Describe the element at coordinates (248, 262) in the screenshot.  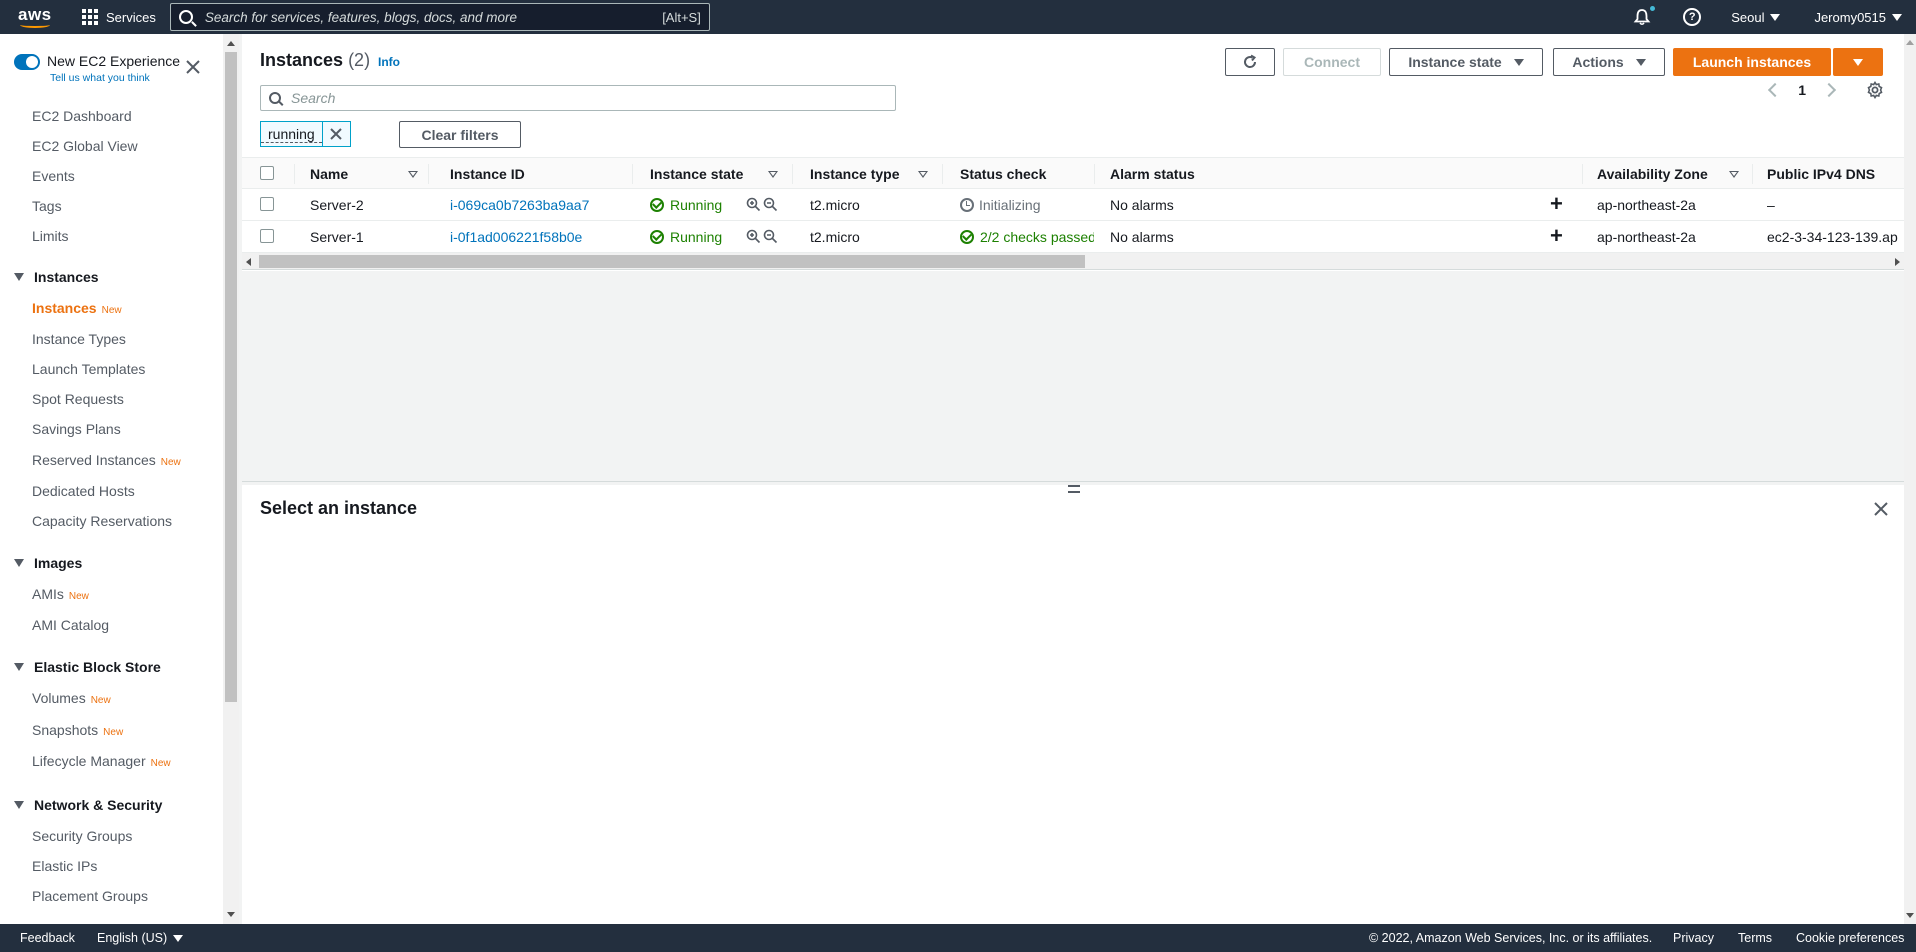
I see `scroll-left-icon` at that location.